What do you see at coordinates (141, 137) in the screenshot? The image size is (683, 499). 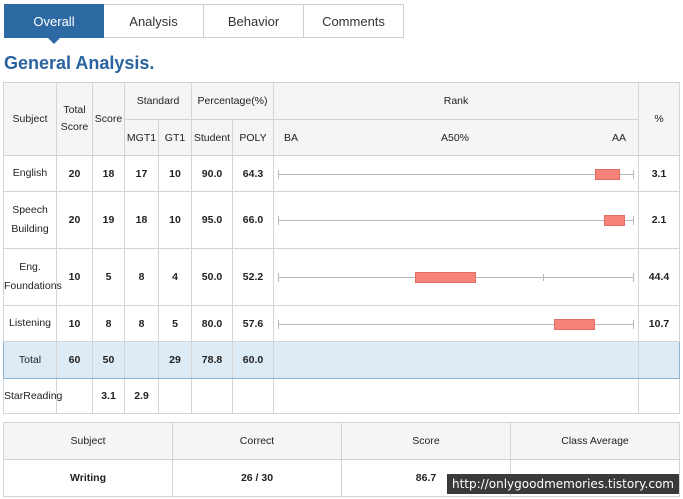 I see `header-mgt1: MGT1` at bounding box center [141, 137].